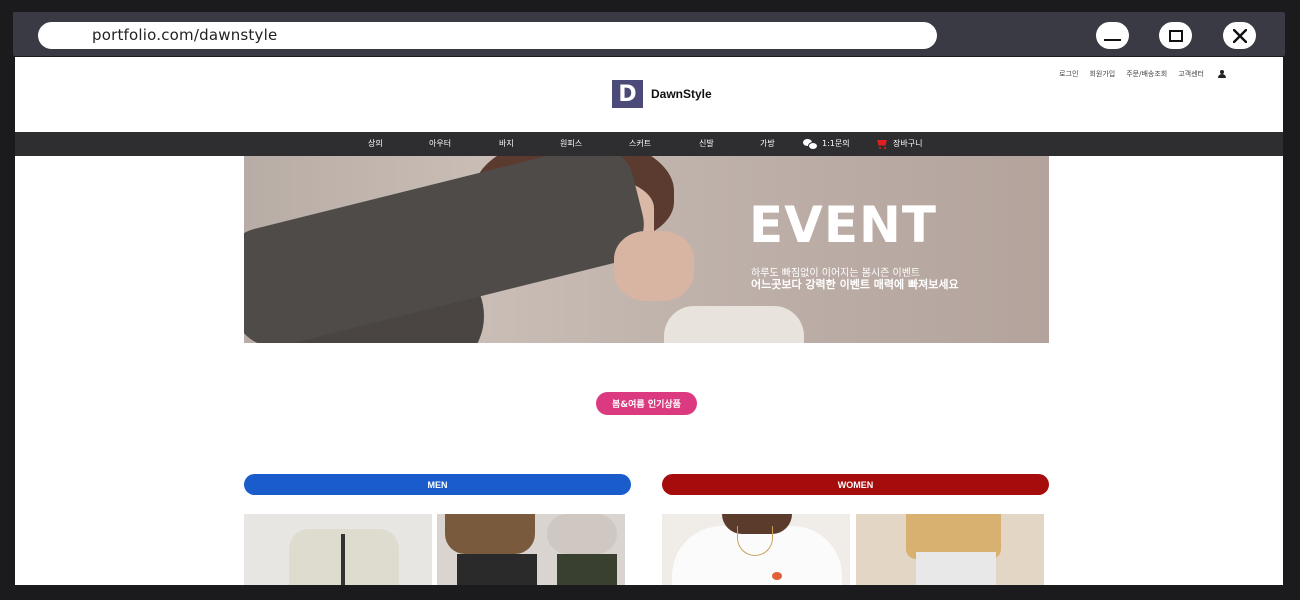 The height and width of the screenshot is (600, 1300). I want to click on close-button, so click(1239, 35).